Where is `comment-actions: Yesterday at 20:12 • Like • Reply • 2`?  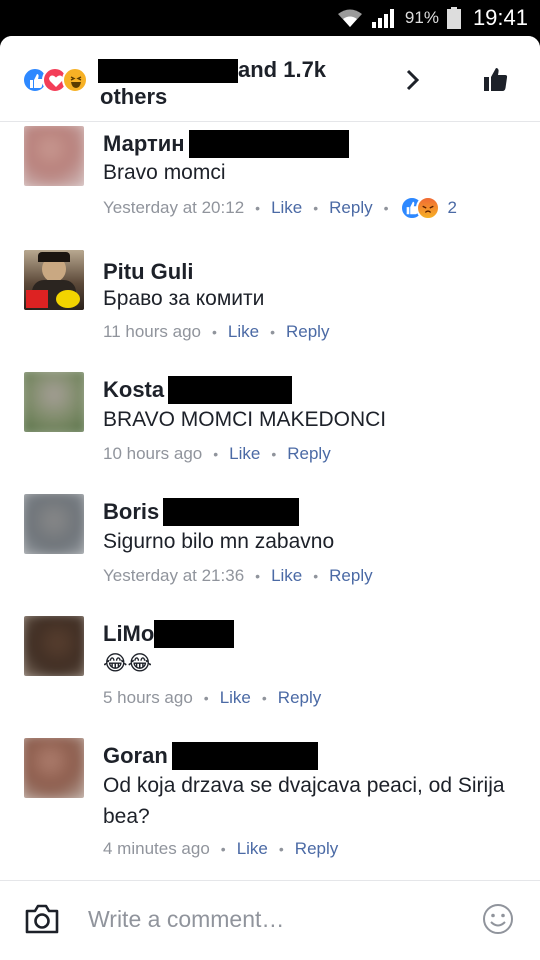
comment-actions: Yesterday at 20:12 • Like • Reply • 2 is located at coordinates (280, 208).